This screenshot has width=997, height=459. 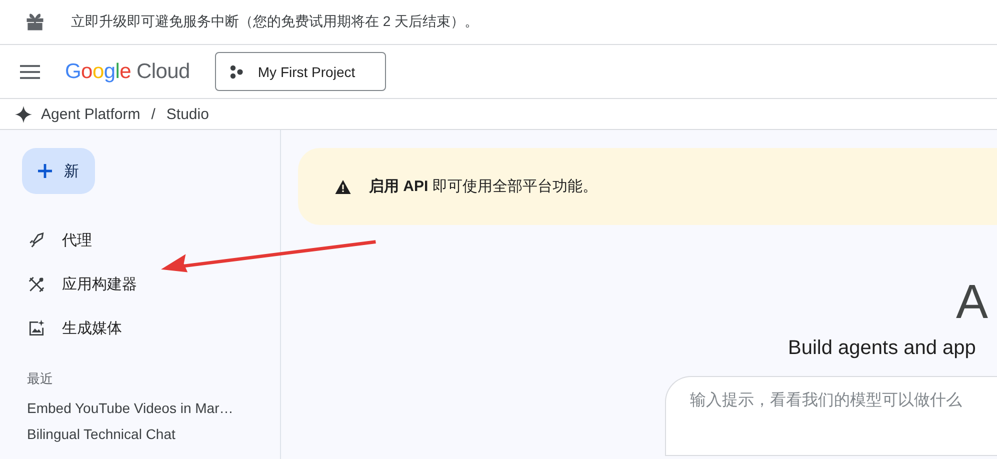 I want to click on nav-item: 应用构建器, so click(x=79, y=284).